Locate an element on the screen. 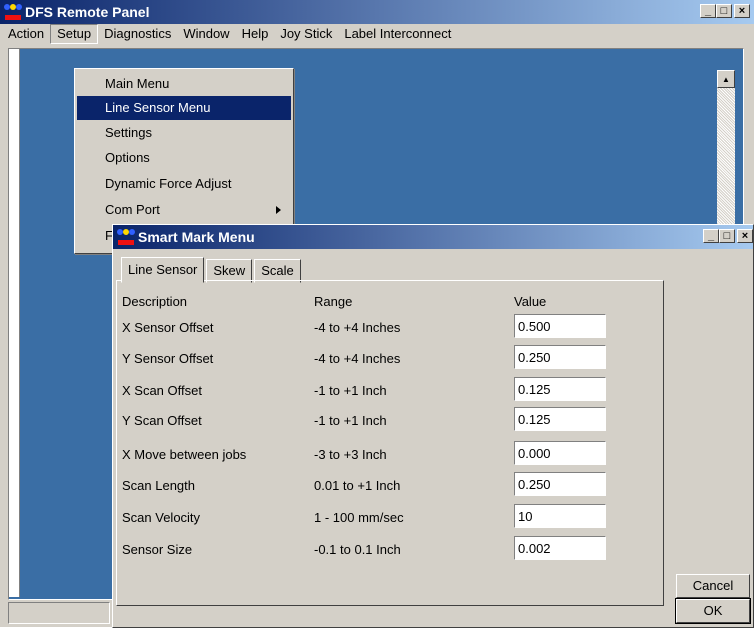  maximize-button: □ is located at coordinates (724, 11).